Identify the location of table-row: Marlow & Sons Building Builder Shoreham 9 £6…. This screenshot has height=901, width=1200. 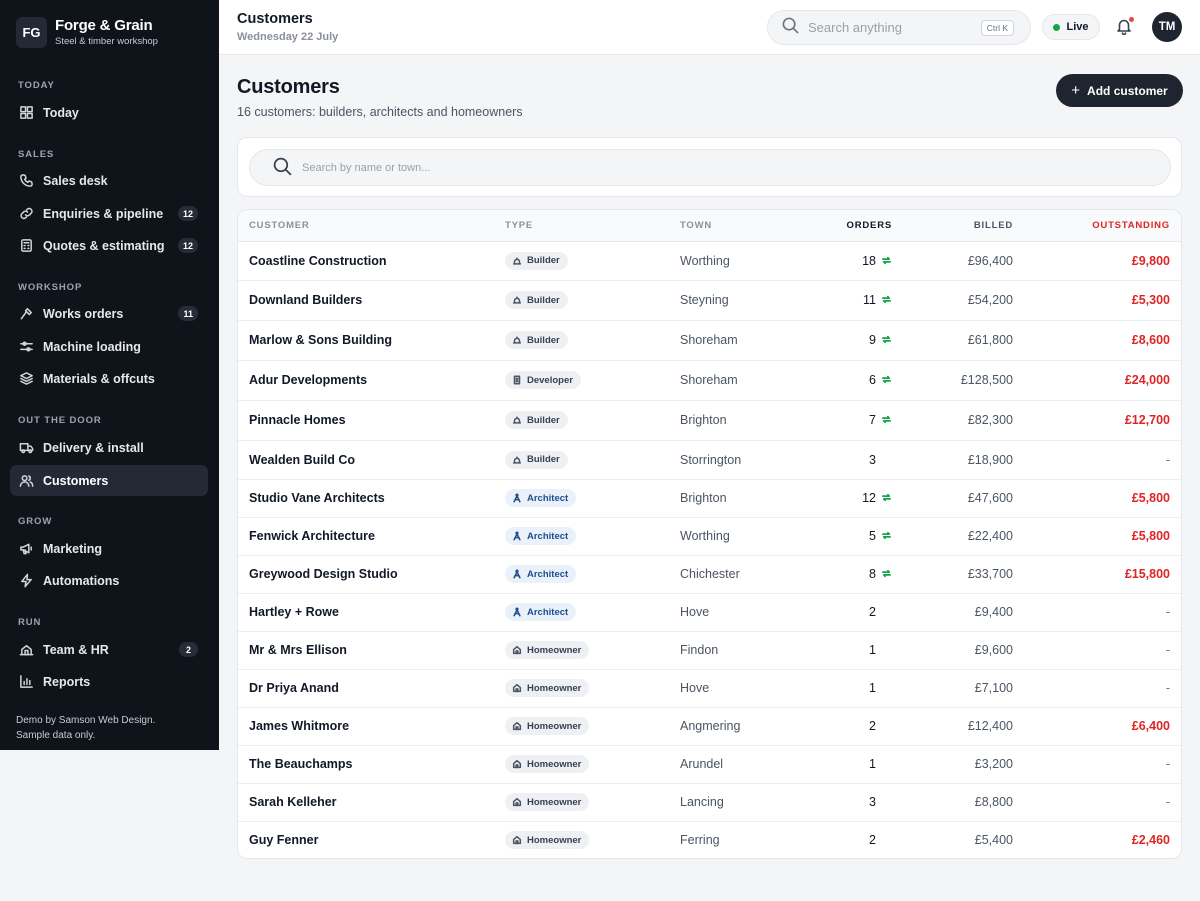
(709, 340).